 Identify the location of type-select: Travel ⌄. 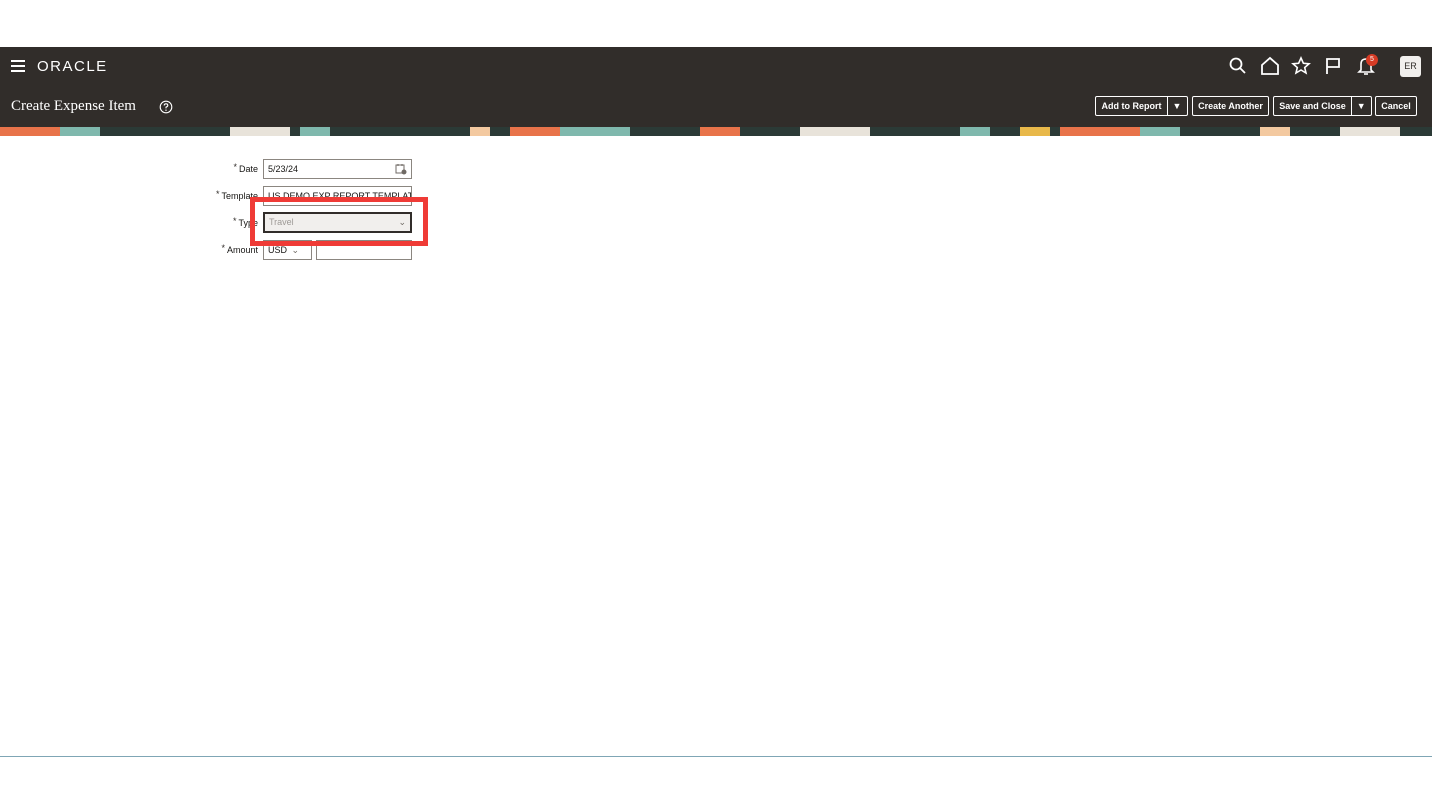
(337, 222).